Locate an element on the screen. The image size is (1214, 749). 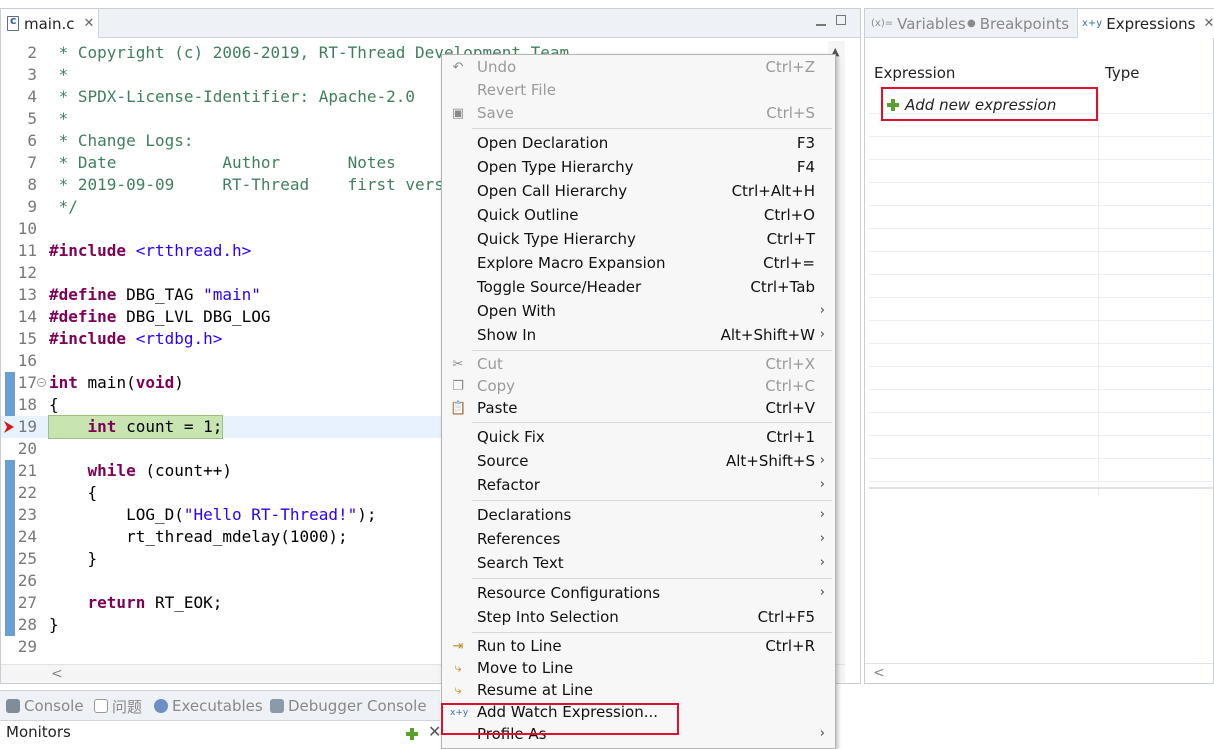
menu-item-undo: ↶ Undo Ctrl+Z is located at coordinates (638, 67).